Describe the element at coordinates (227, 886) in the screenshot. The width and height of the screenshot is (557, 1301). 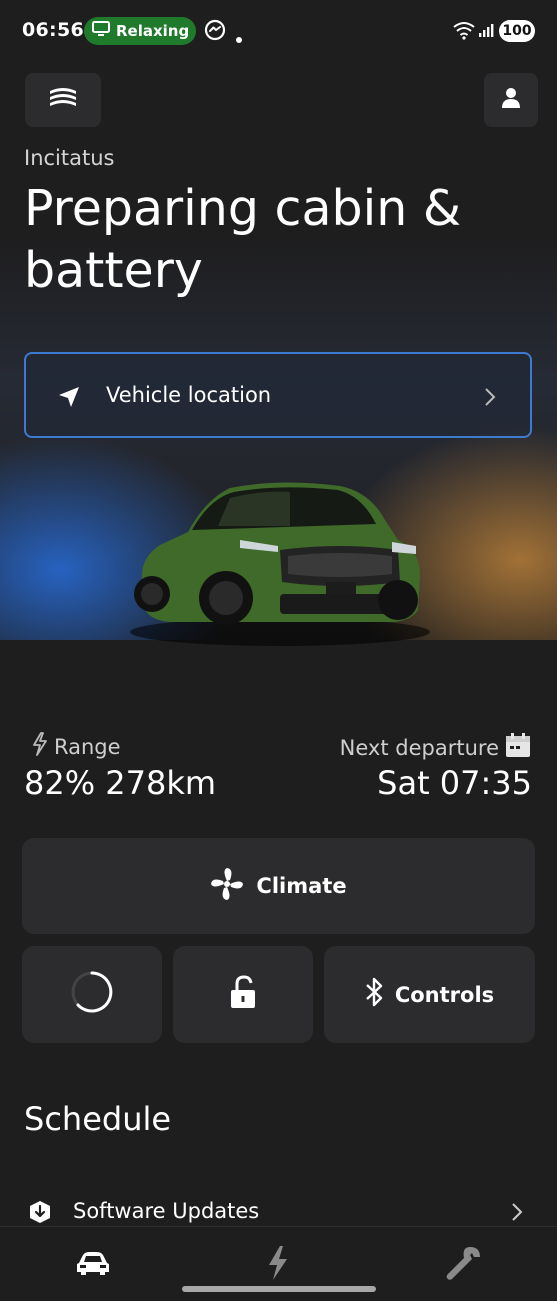
I see `fan-icon` at that location.